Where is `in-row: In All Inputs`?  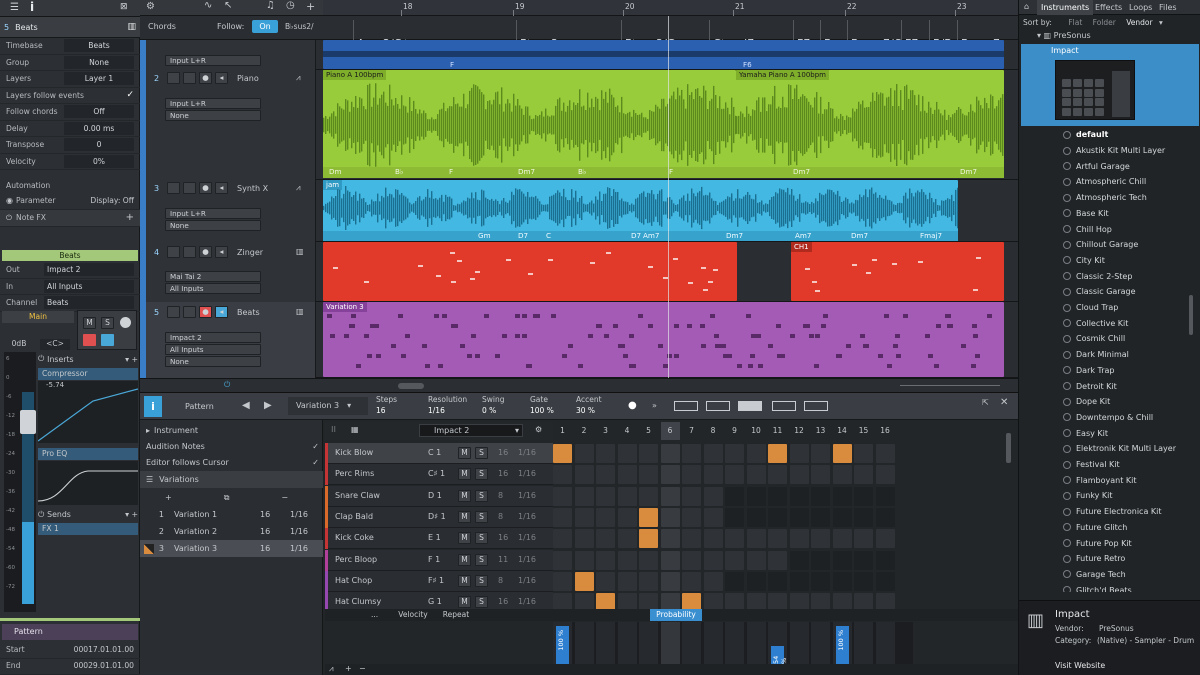
in-row: In All Inputs is located at coordinates (70, 287).